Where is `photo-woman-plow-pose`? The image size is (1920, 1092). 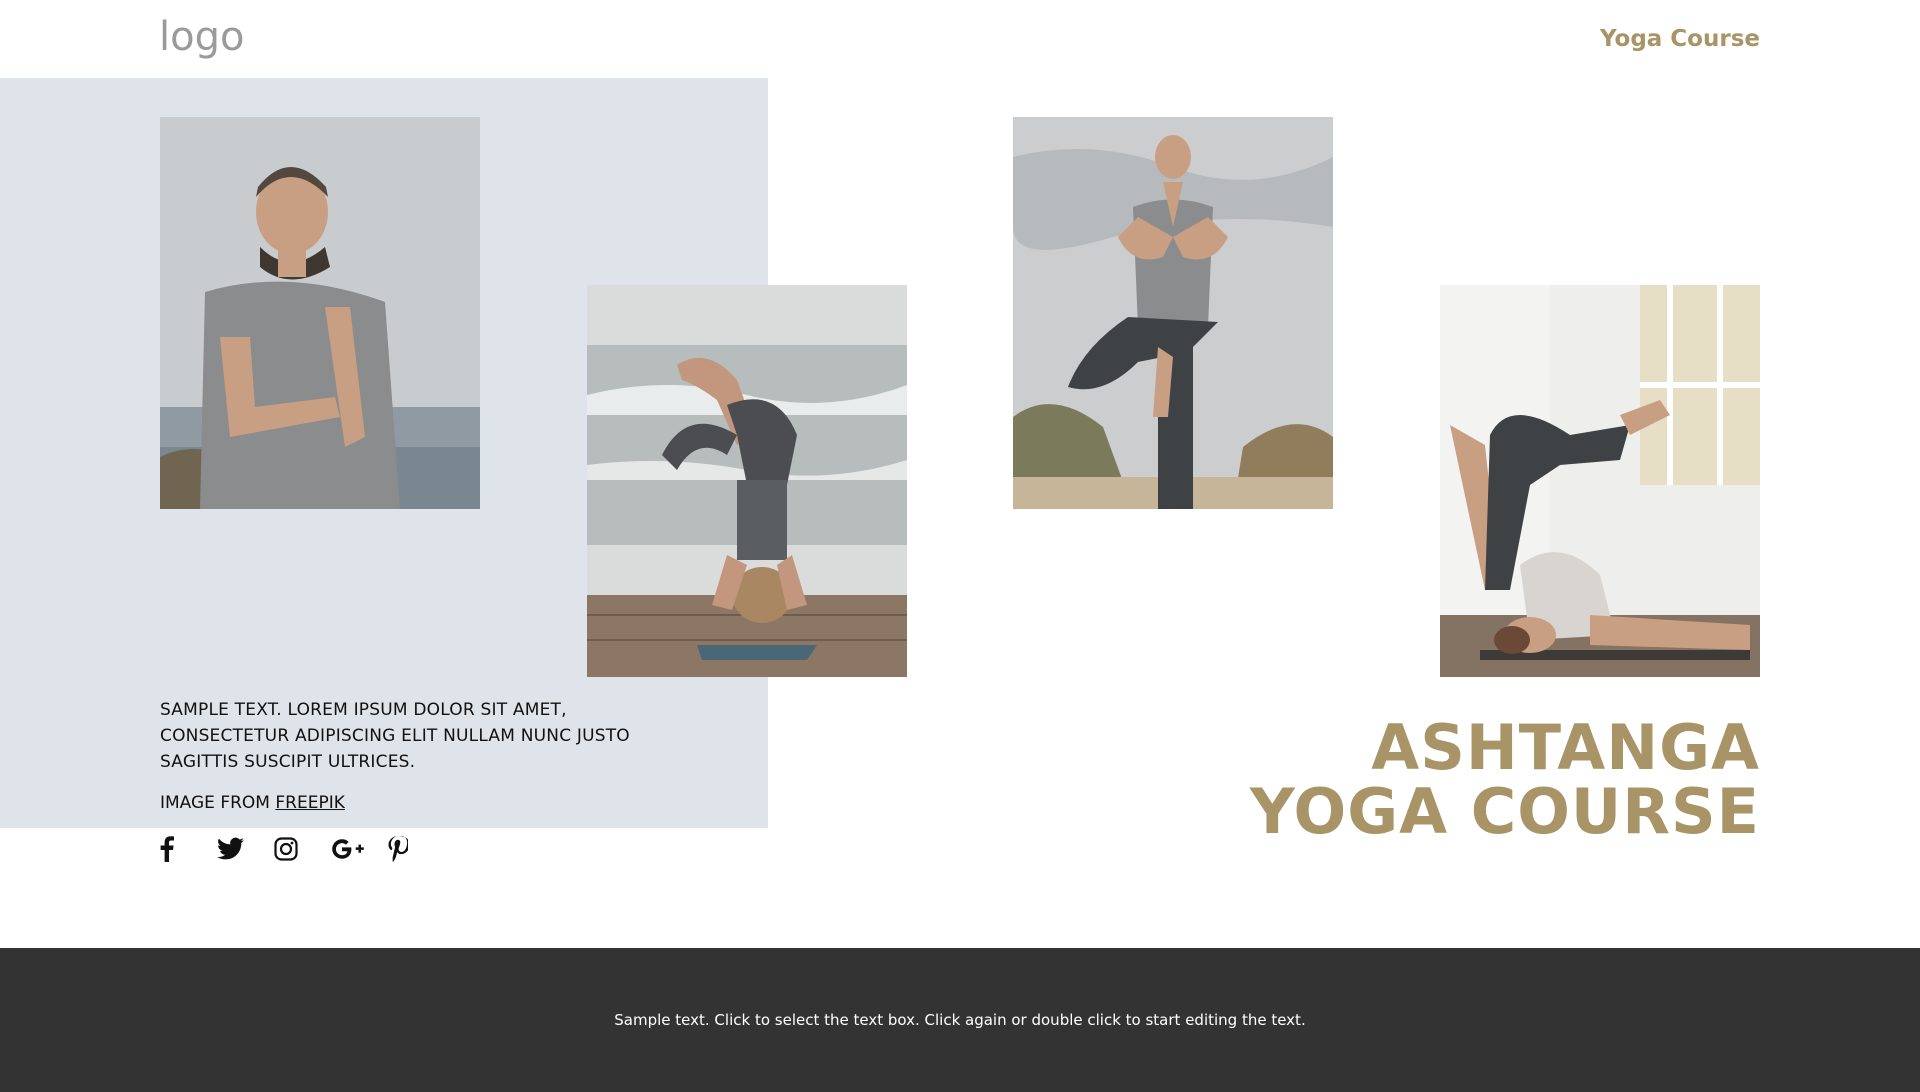
photo-woman-plow-pose is located at coordinates (1600, 481).